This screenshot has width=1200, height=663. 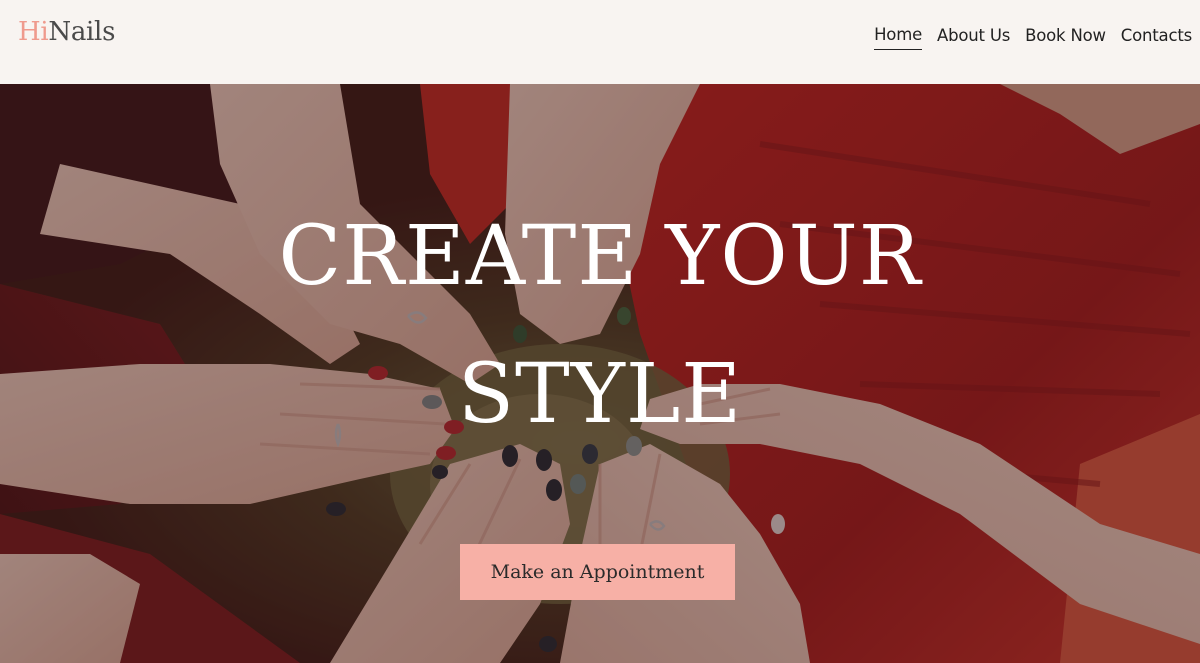 I want to click on nav-item-about-us: About Us, so click(x=973, y=36).